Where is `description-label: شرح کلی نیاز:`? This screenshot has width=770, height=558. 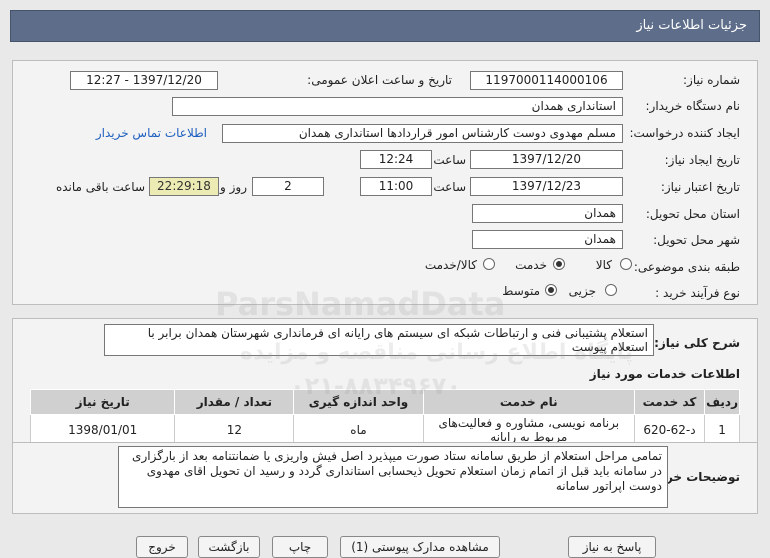 description-label: شرح کلی نیاز: is located at coordinates (697, 343).